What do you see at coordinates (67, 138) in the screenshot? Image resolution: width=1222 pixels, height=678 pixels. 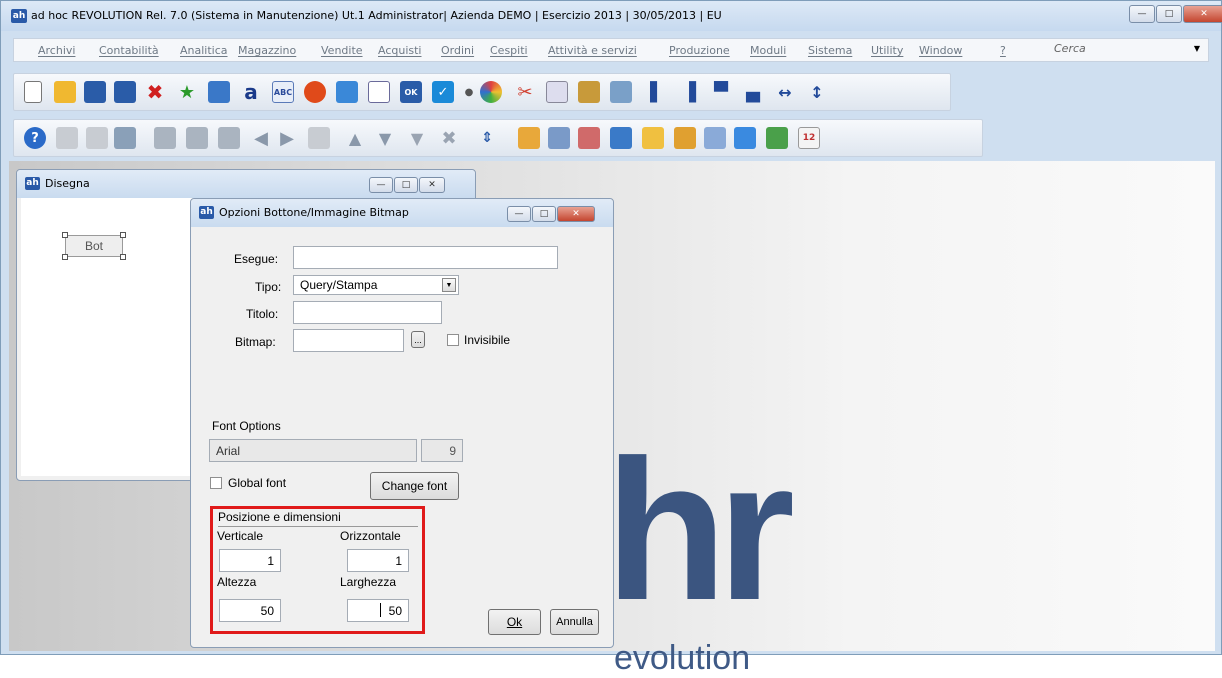 I see `edit-icon` at bounding box center [67, 138].